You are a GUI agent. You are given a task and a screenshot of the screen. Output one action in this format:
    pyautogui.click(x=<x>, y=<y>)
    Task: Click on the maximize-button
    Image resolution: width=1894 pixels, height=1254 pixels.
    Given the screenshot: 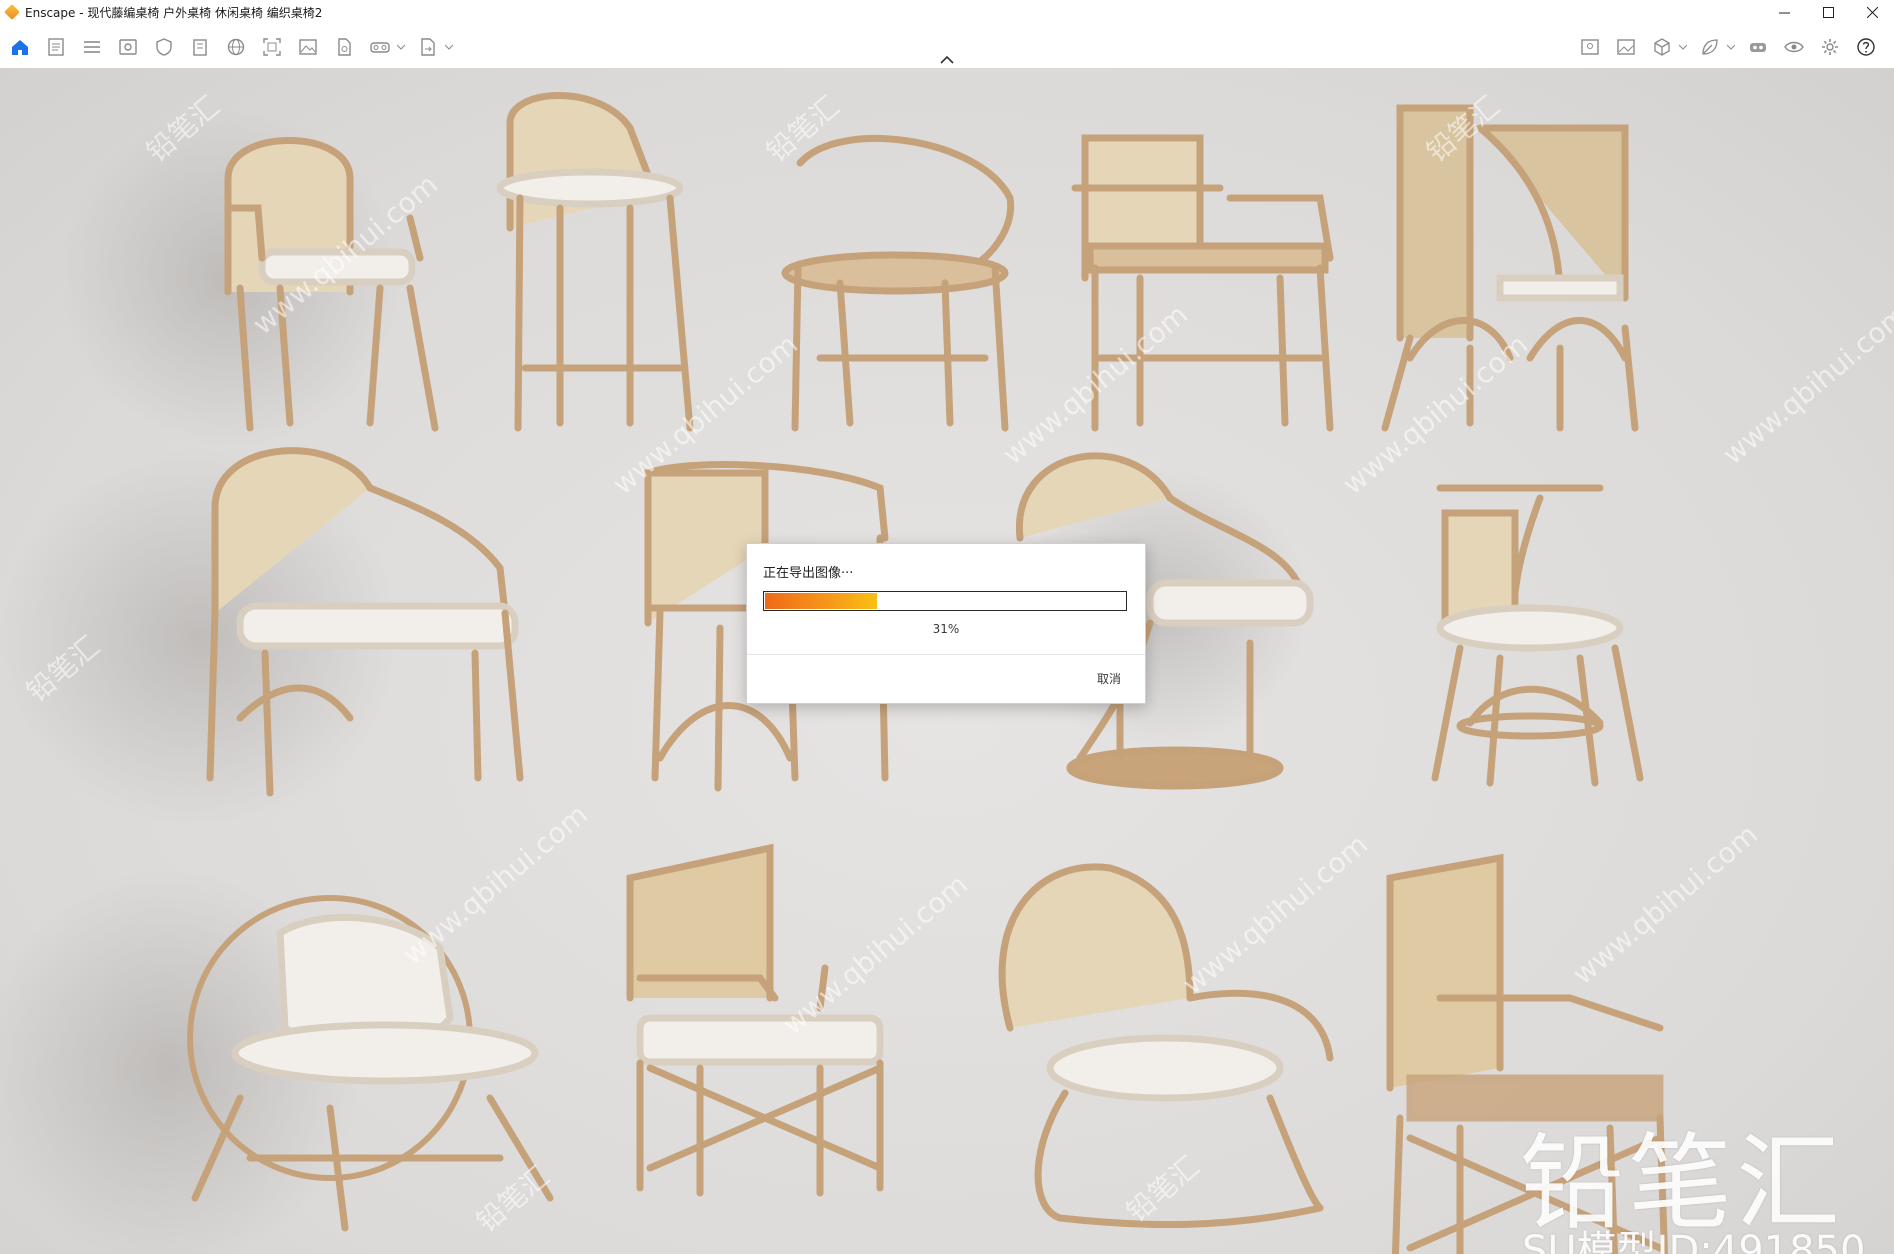 What is the action you would take?
    pyautogui.click(x=1828, y=12)
    